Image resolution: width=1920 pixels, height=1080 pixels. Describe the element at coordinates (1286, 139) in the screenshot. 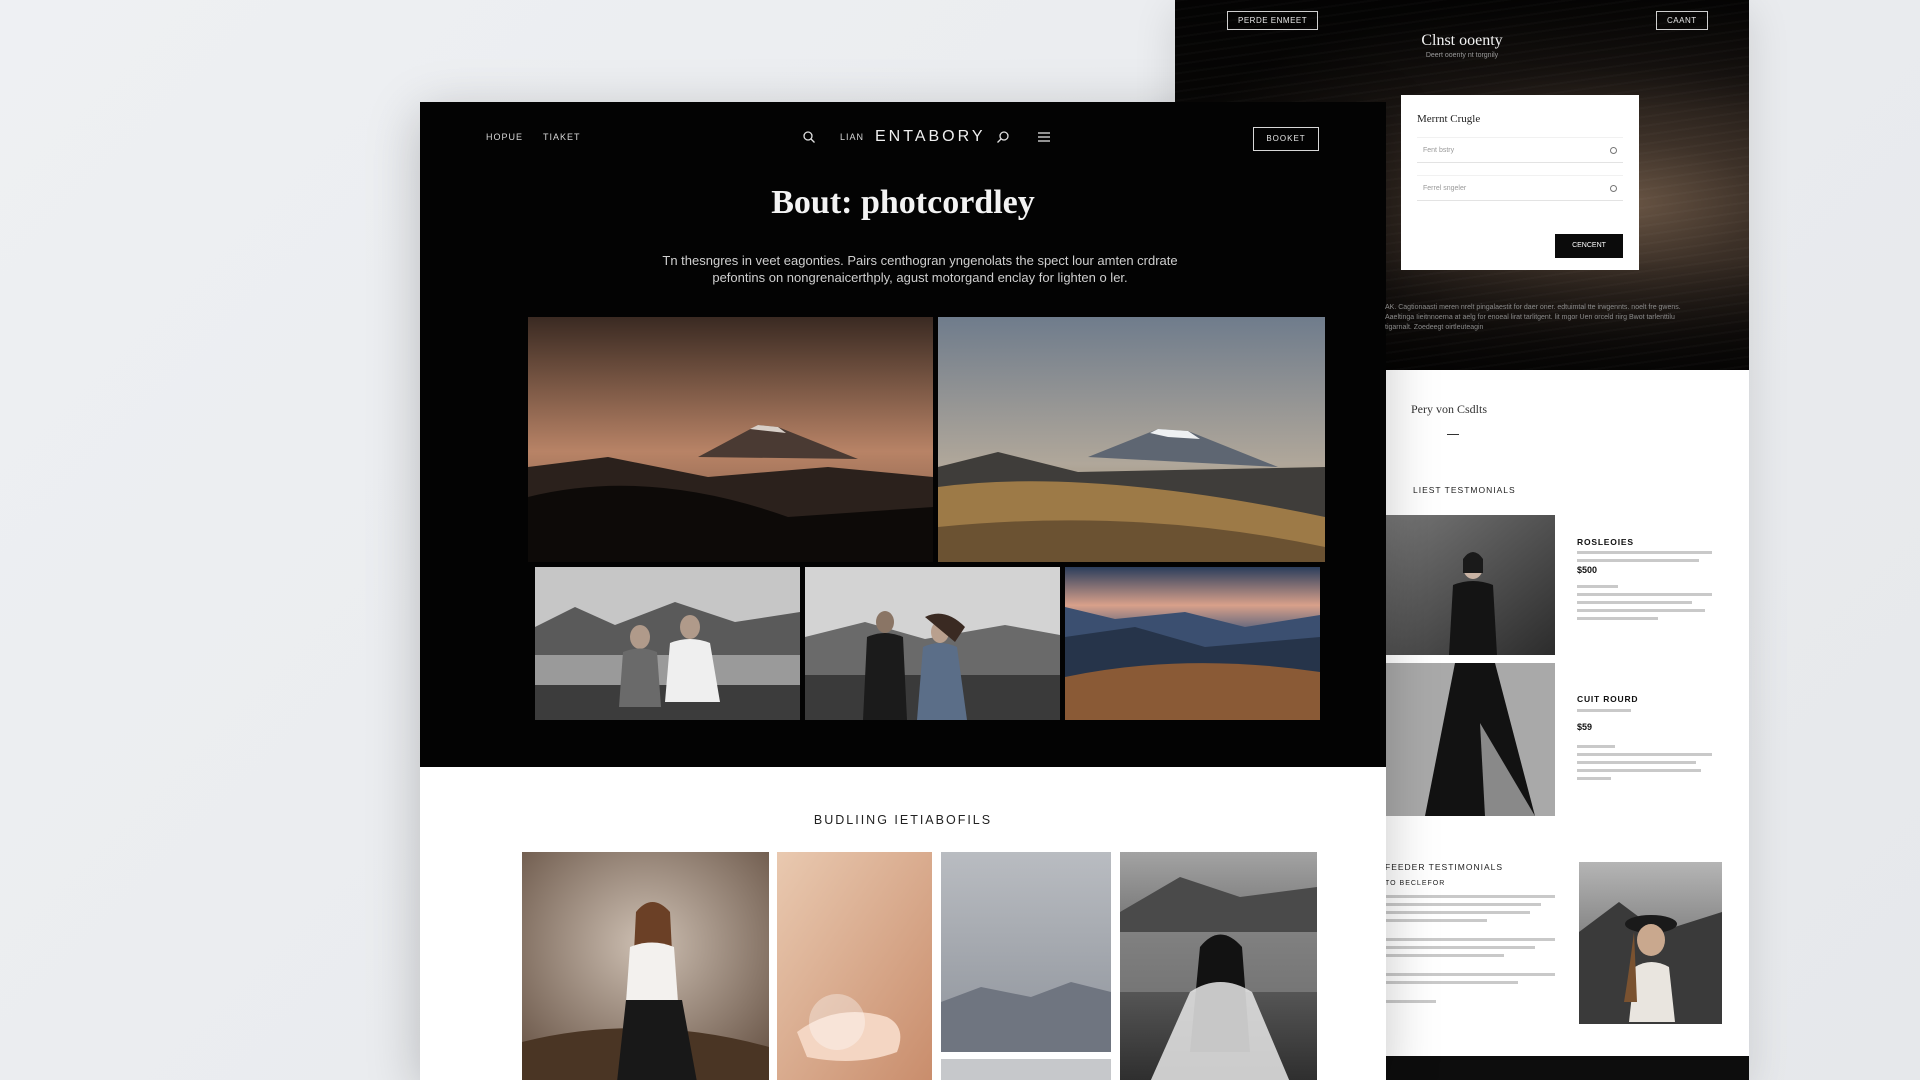

I see `book-button: BOOKET` at that location.